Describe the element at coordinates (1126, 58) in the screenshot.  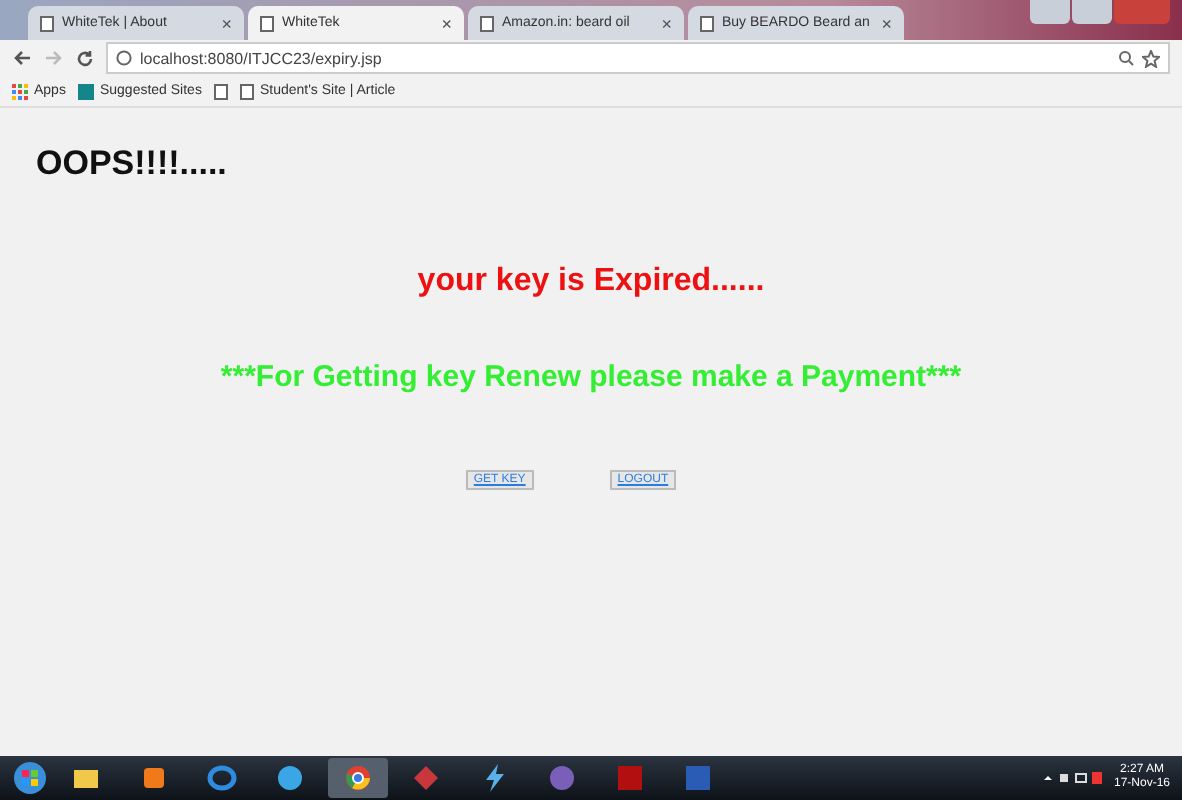
I see `zoom-icon` at that location.